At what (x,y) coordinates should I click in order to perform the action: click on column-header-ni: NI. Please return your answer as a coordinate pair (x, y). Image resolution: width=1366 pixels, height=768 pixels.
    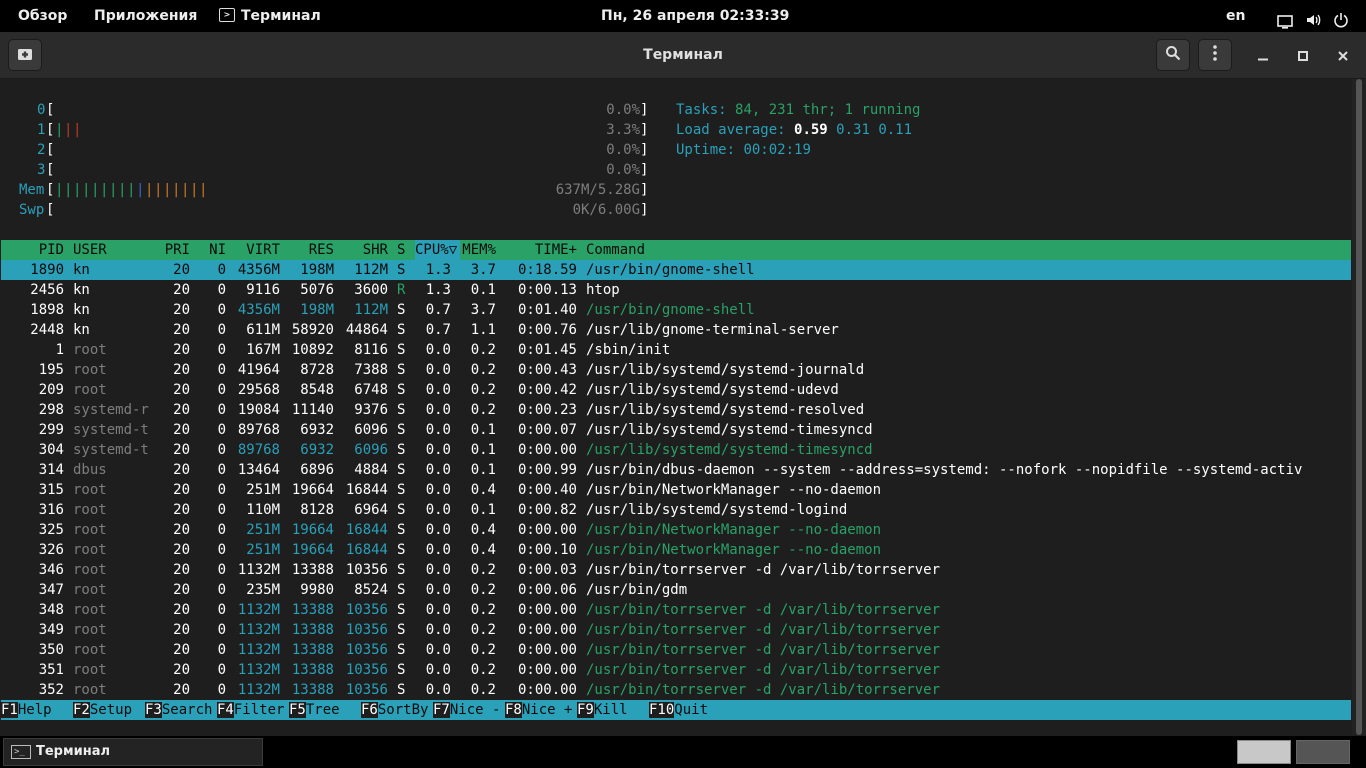
    Looking at the image, I should click on (212, 250).